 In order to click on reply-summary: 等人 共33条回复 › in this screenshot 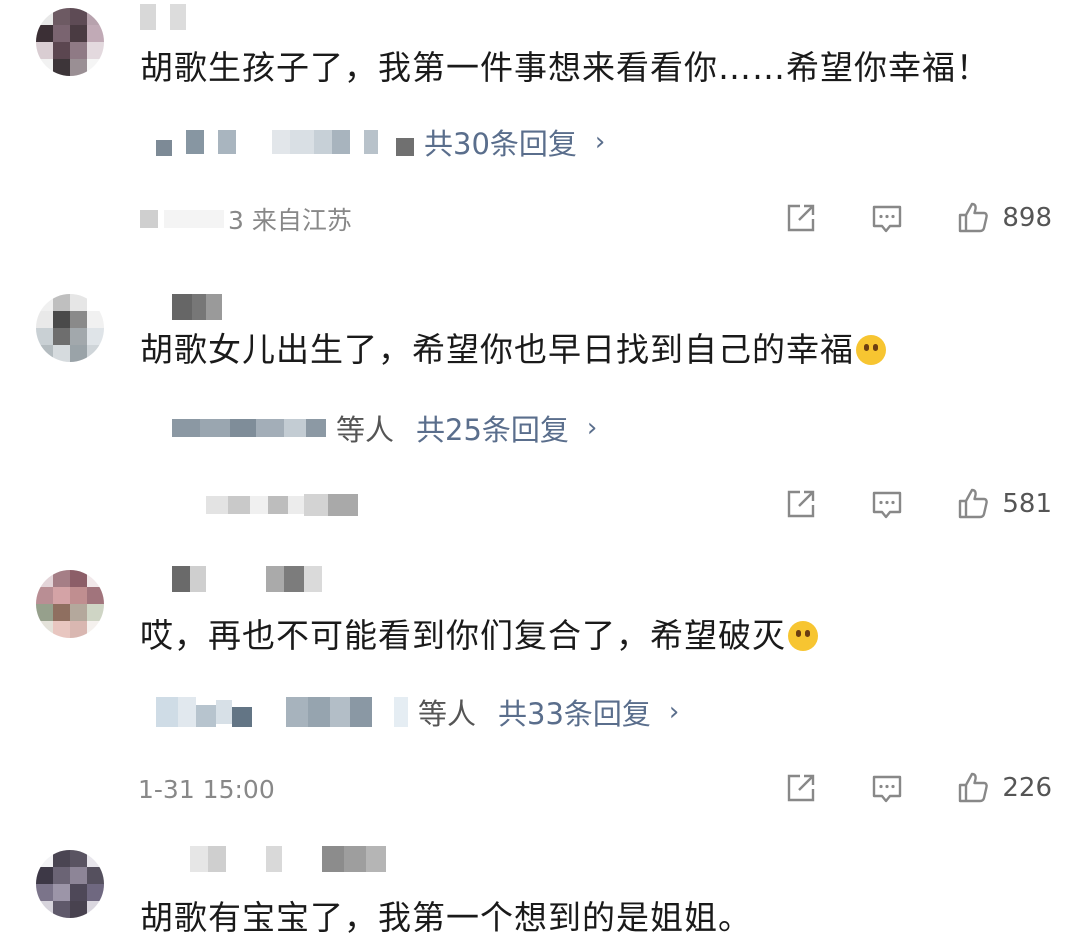, I will do `click(417, 712)`.